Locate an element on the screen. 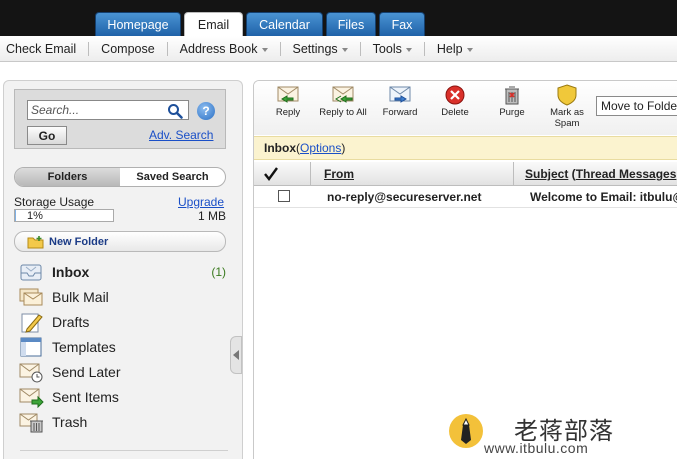  compose-menu: Compose is located at coordinates (128, 48).